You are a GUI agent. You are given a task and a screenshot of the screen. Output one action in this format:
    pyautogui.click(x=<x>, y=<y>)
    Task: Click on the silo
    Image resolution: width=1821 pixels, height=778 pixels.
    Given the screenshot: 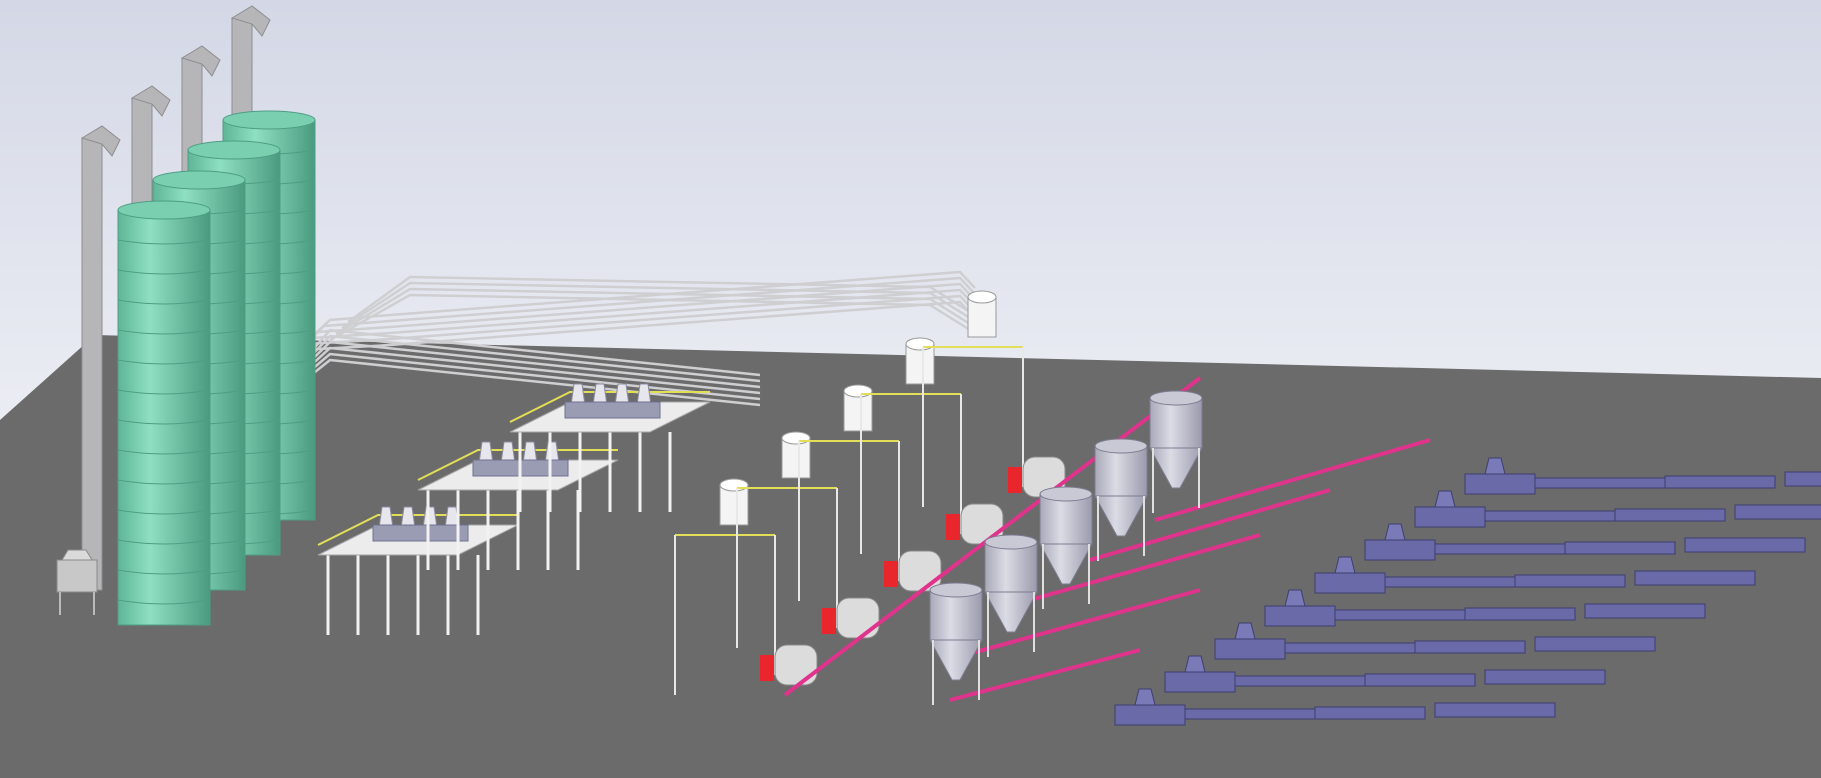 What is the action you would take?
    pyautogui.click(x=164, y=413)
    